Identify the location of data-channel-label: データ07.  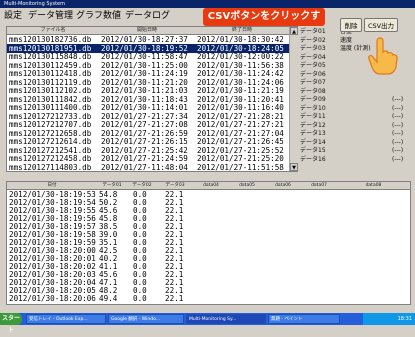
(313, 82).